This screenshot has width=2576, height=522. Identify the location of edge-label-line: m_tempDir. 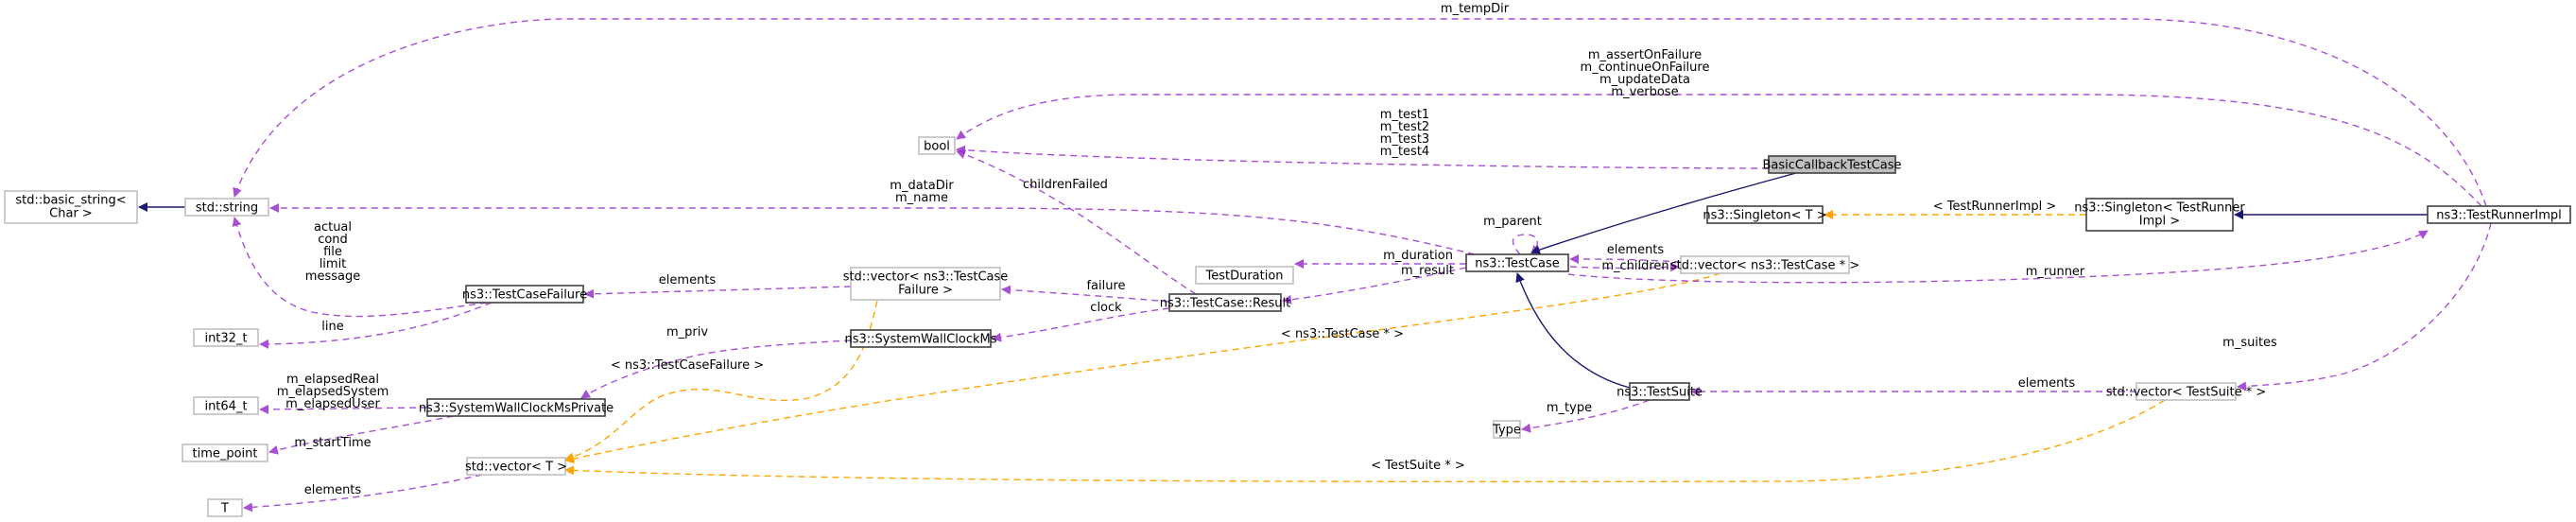
(1475, 9).